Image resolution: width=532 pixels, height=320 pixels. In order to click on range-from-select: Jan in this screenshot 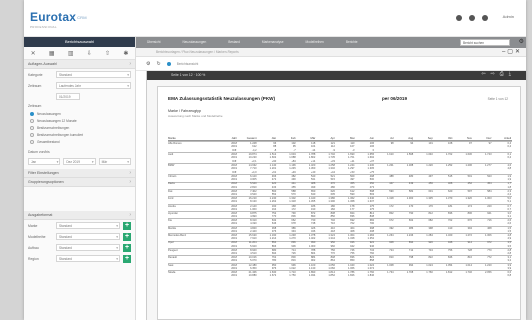, I will do `click(44, 161)`.